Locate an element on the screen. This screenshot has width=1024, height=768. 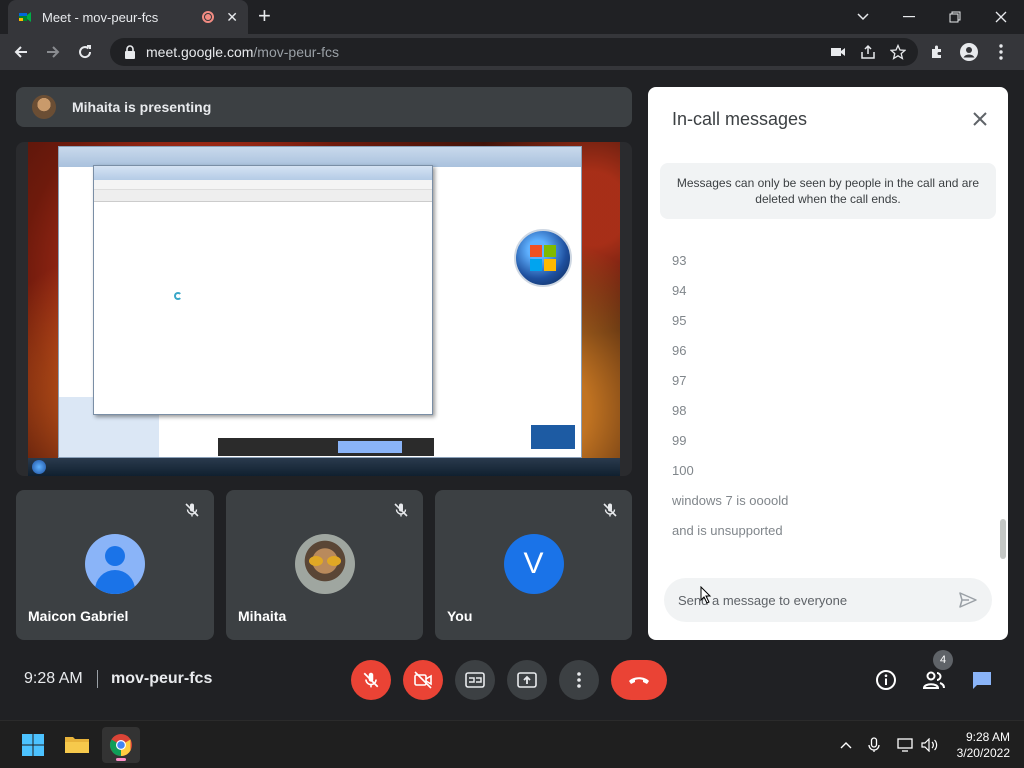
chat-message: 100 is located at coordinates (683, 470).